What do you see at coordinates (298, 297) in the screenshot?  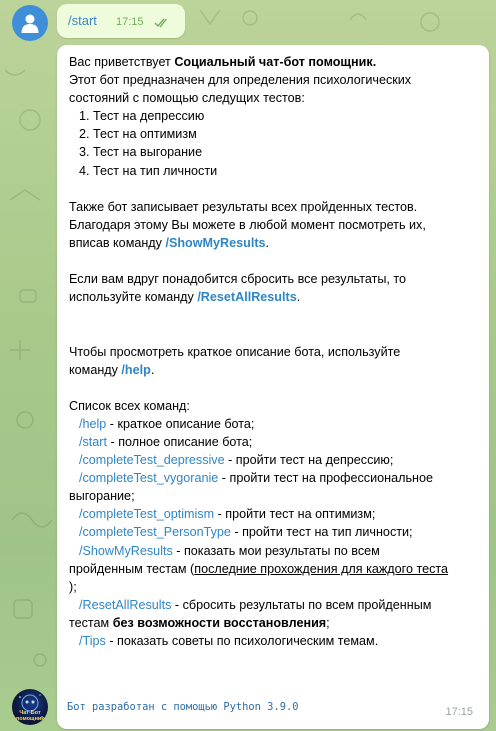 I see `reset-suffix: .` at bounding box center [298, 297].